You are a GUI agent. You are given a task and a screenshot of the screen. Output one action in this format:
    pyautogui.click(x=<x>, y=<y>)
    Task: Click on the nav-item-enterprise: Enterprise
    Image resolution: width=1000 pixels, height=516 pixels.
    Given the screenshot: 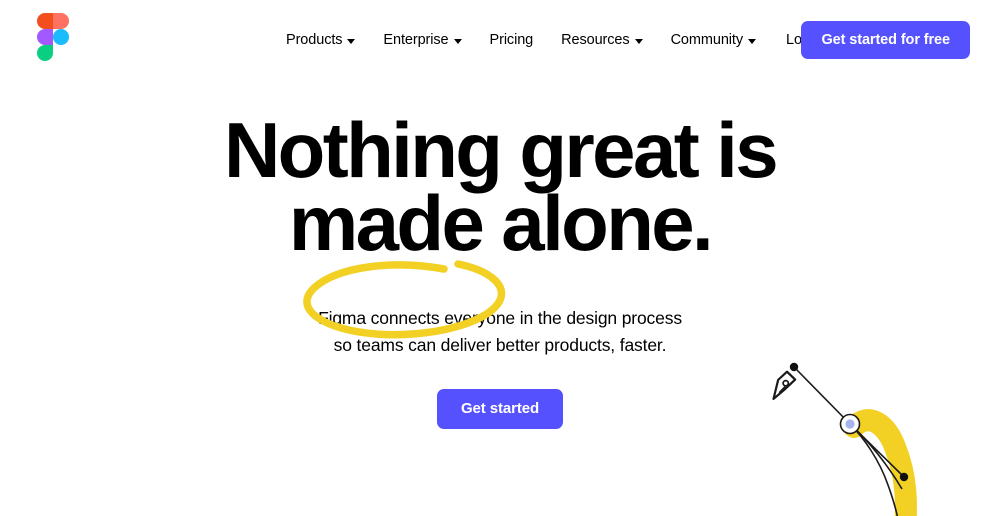 What is the action you would take?
    pyautogui.click(x=422, y=40)
    